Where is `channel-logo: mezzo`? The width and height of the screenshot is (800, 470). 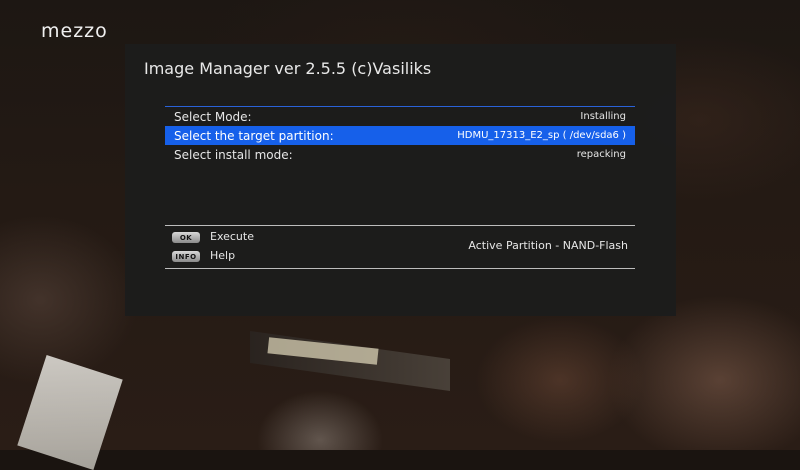 channel-logo: mezzo is located at coordinates (74, 31).